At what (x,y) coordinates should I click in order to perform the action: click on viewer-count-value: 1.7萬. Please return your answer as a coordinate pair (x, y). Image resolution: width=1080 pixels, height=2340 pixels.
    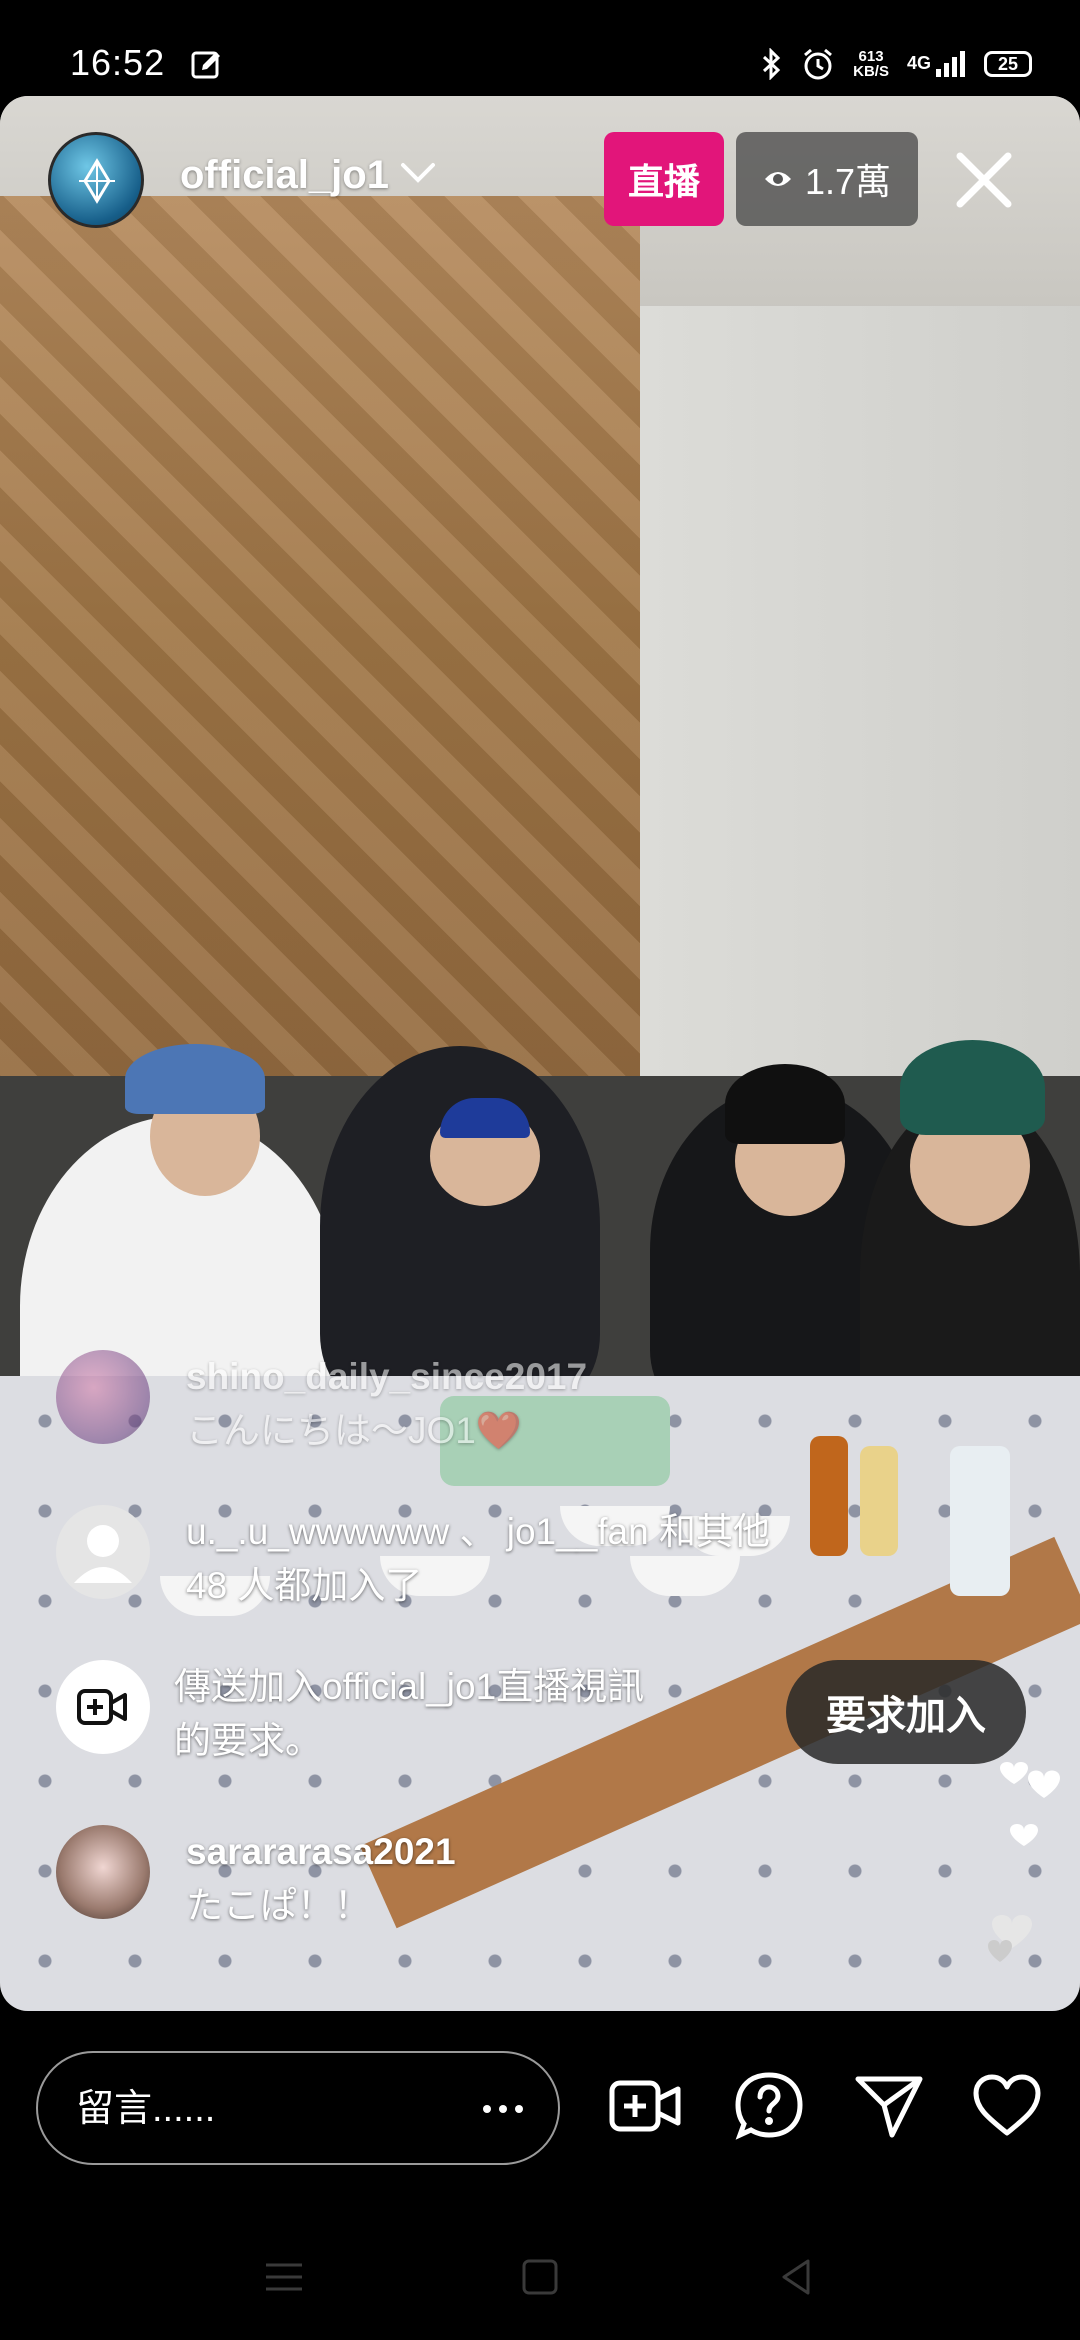
    Looking at the image, I should click on (848, 181).